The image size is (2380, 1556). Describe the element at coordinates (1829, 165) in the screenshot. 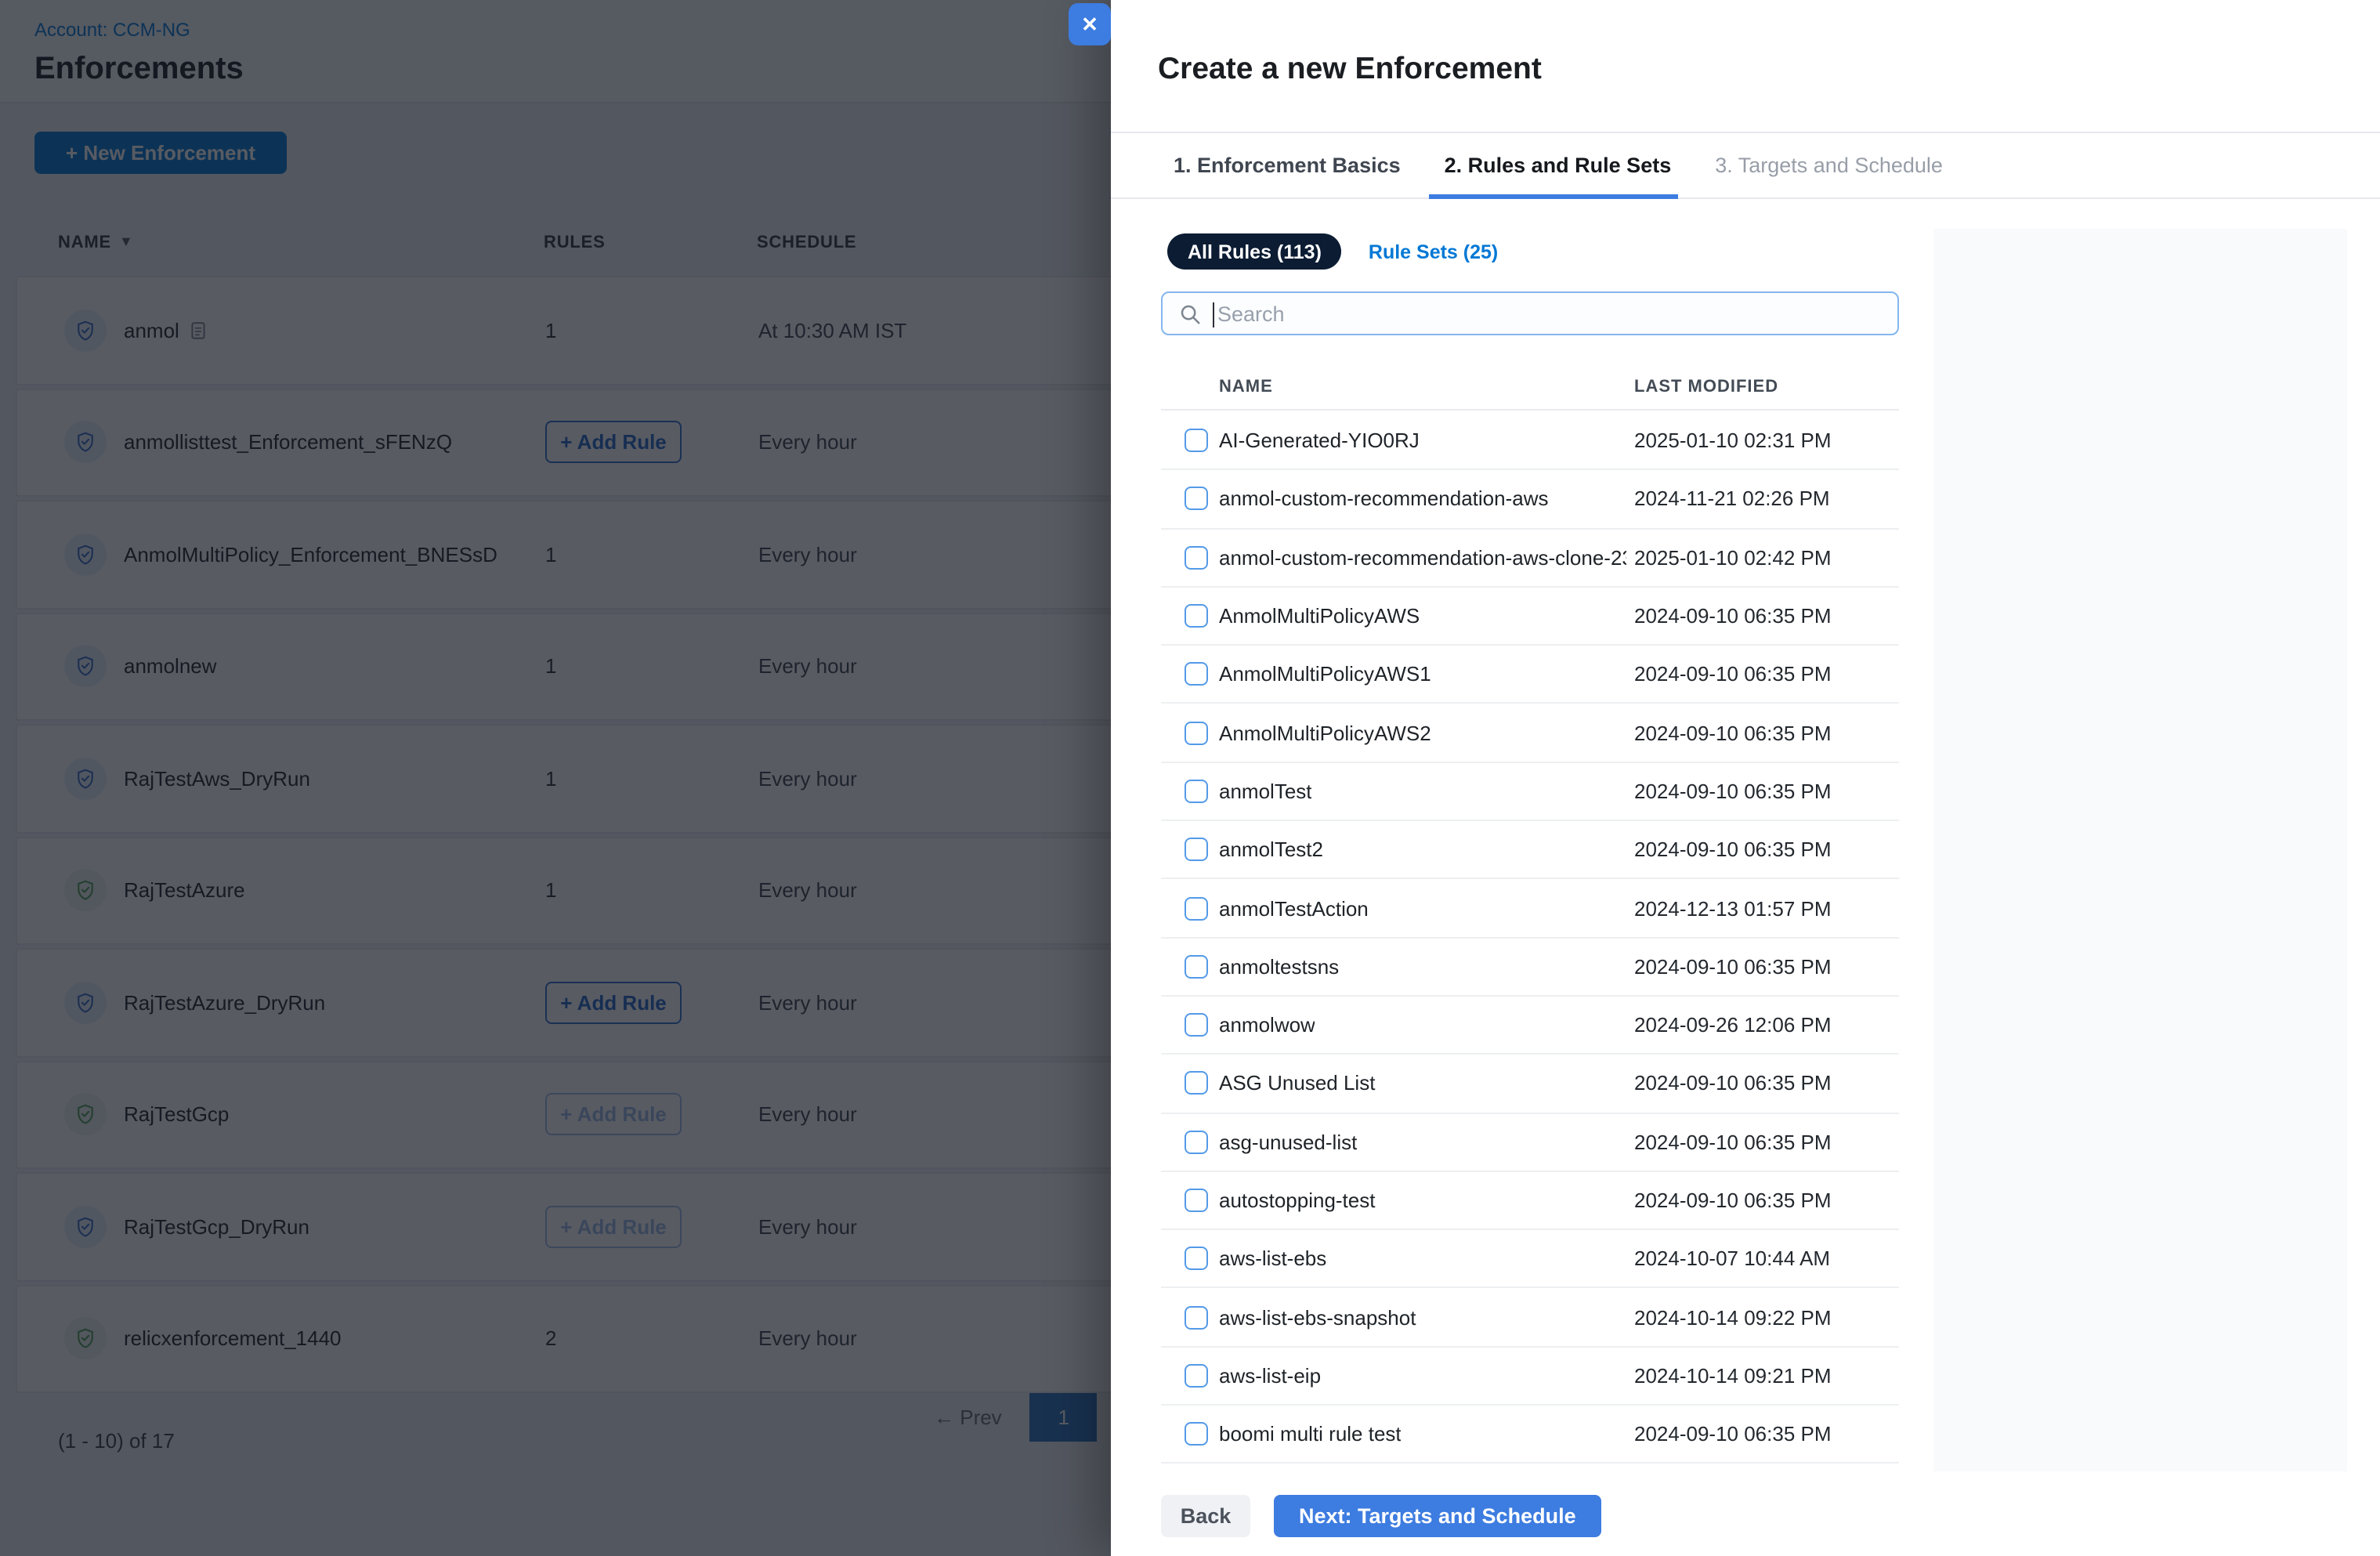

I see `tab-targets-and-schedule: 3. Targets and Schedule` at that location.